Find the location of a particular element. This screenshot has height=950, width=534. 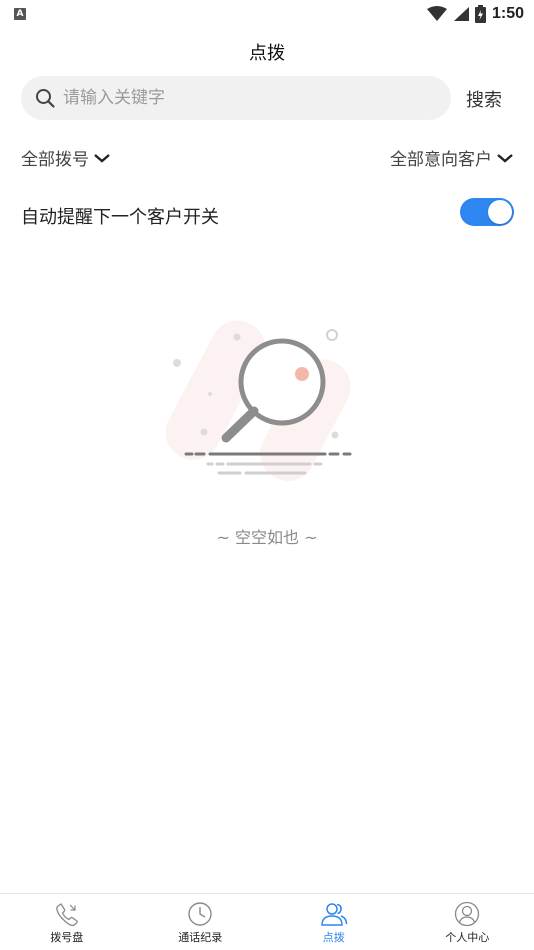

tab-label: 点拨 is located at coordinates (333, 937).